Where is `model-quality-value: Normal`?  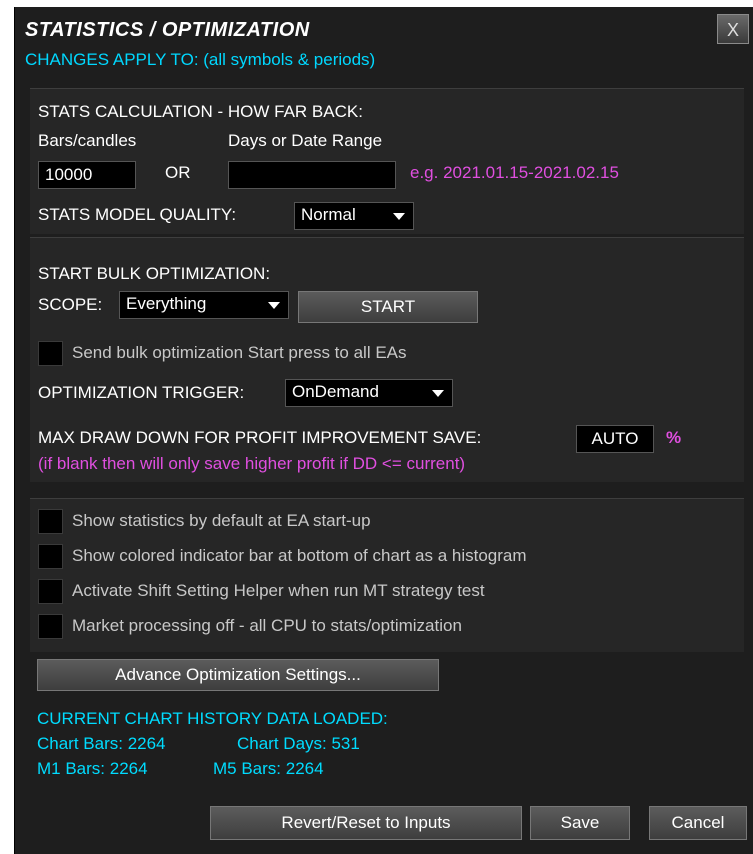 model-quality-value: Normal is located at coordinates (328, 214).